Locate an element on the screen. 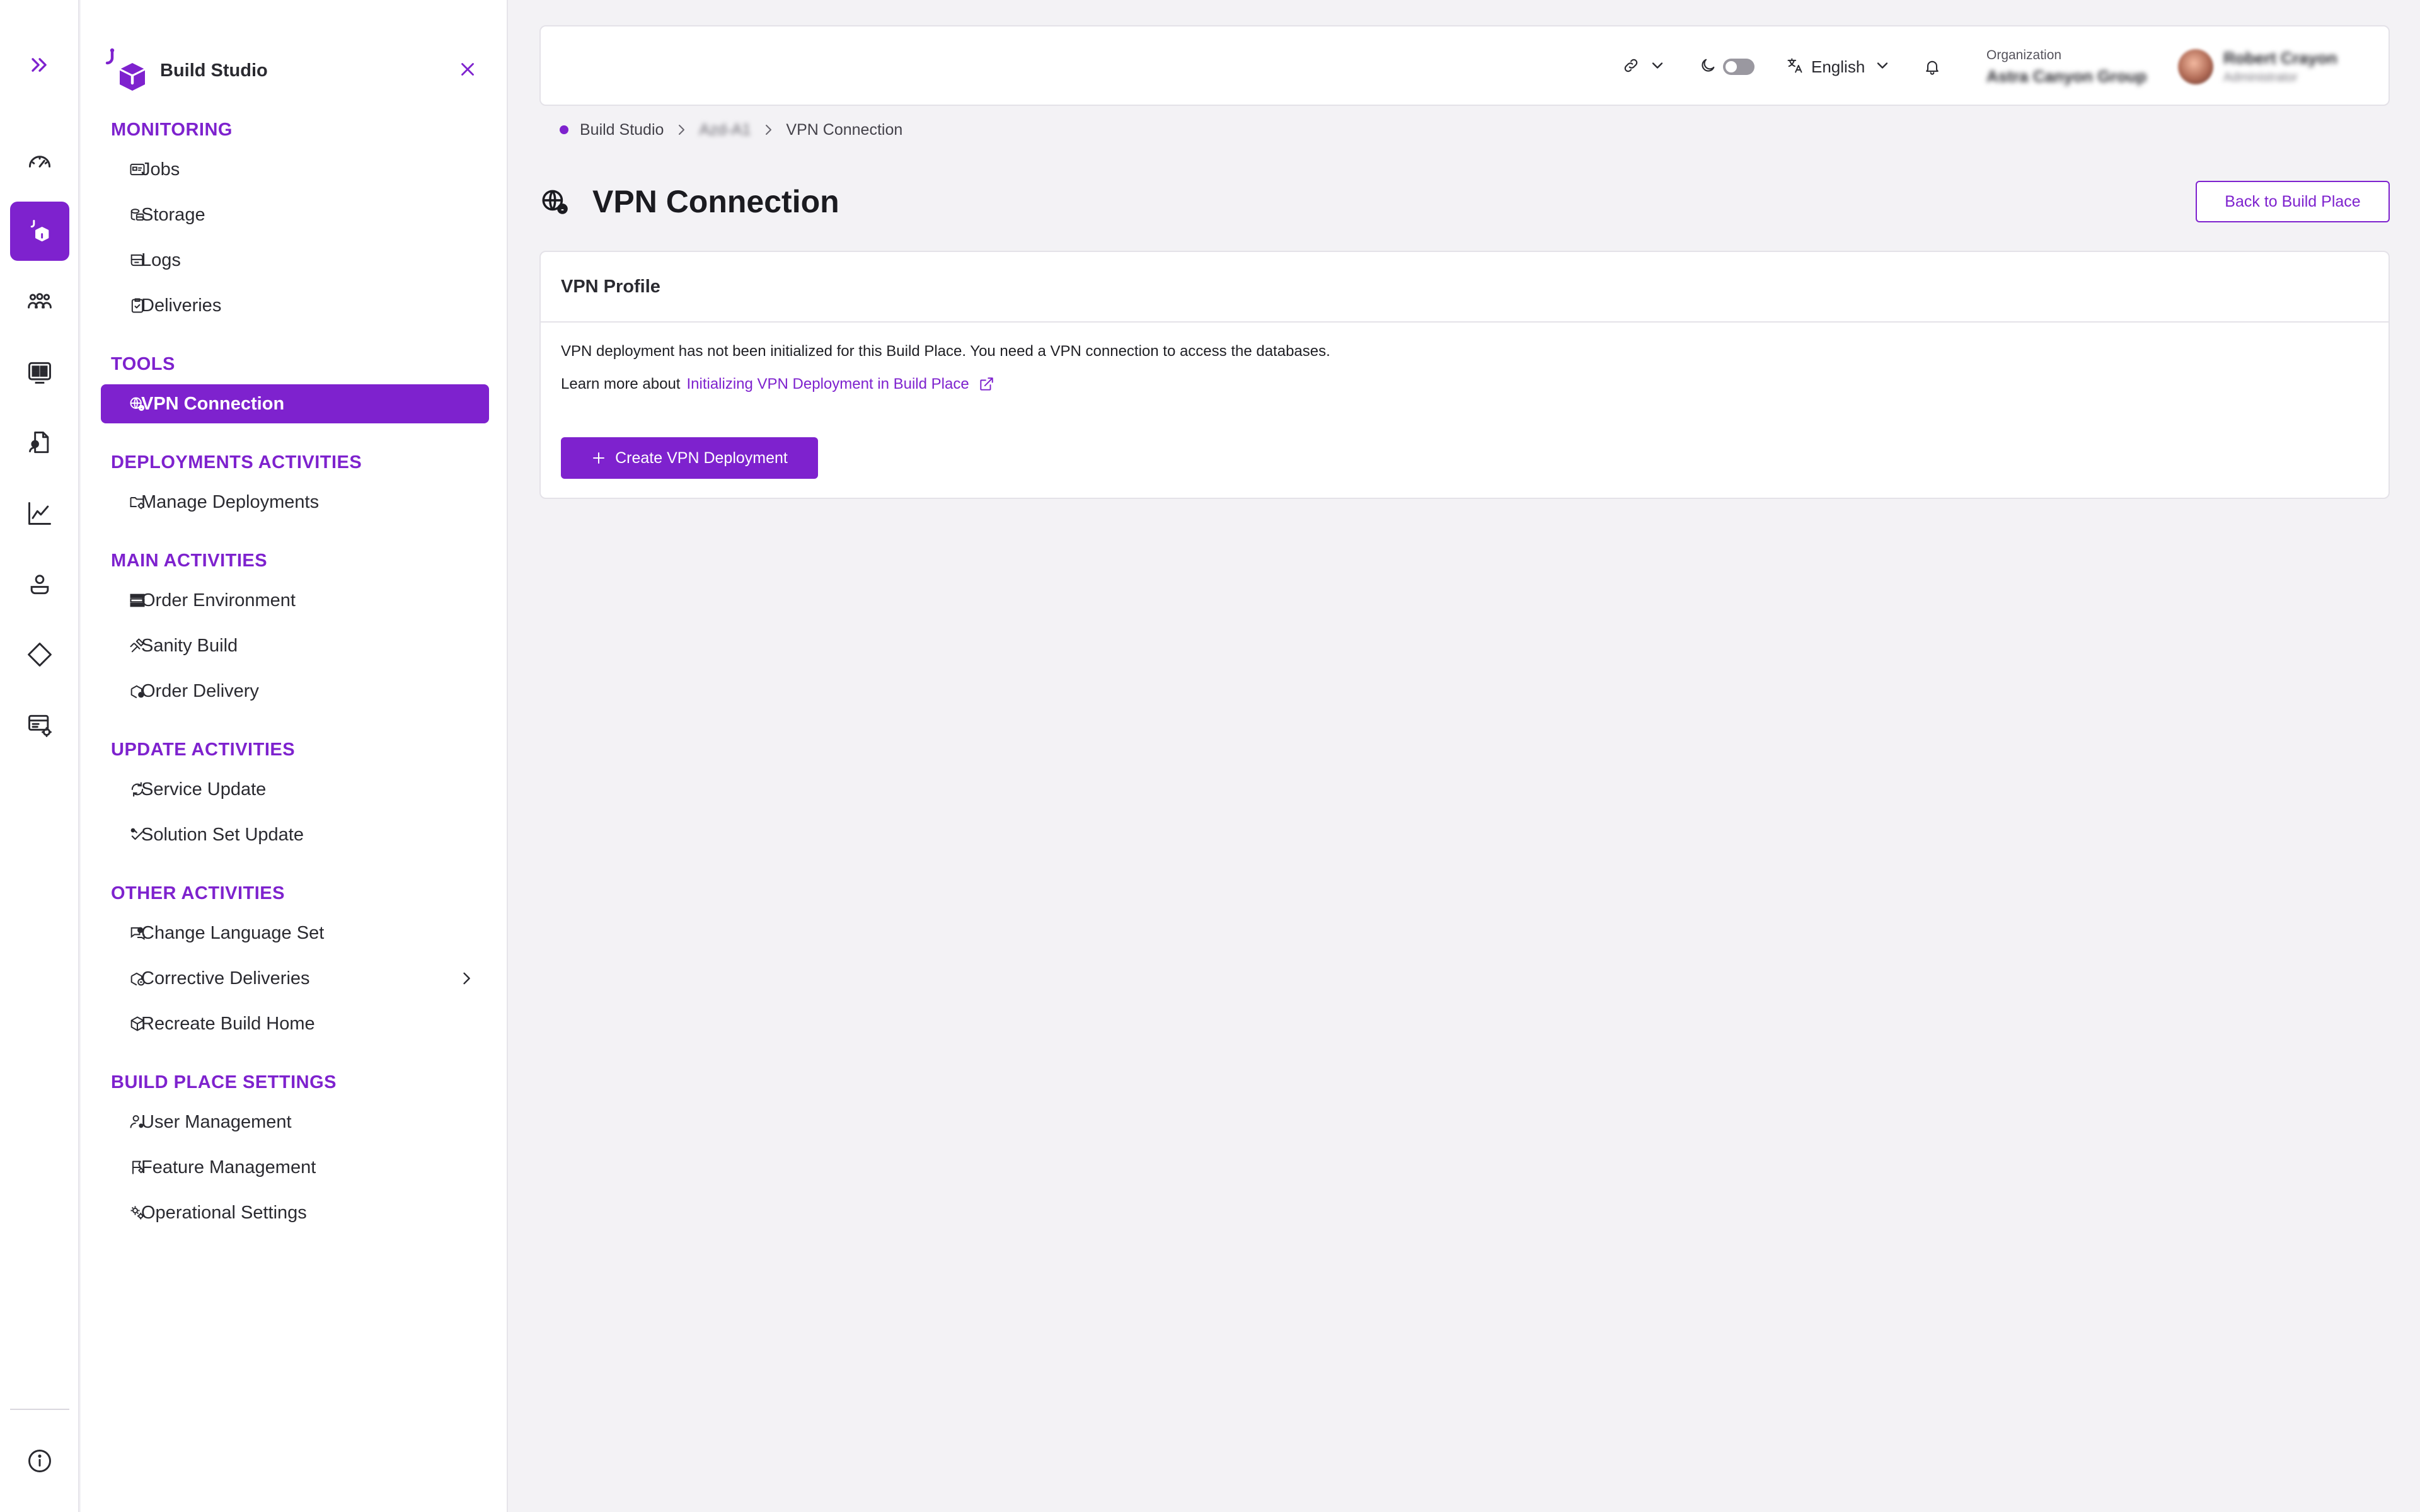 This screenshot has height=1512, width=2420. sidebar-item-feature-management: Feature Management is located at coordinates (295, 1167).